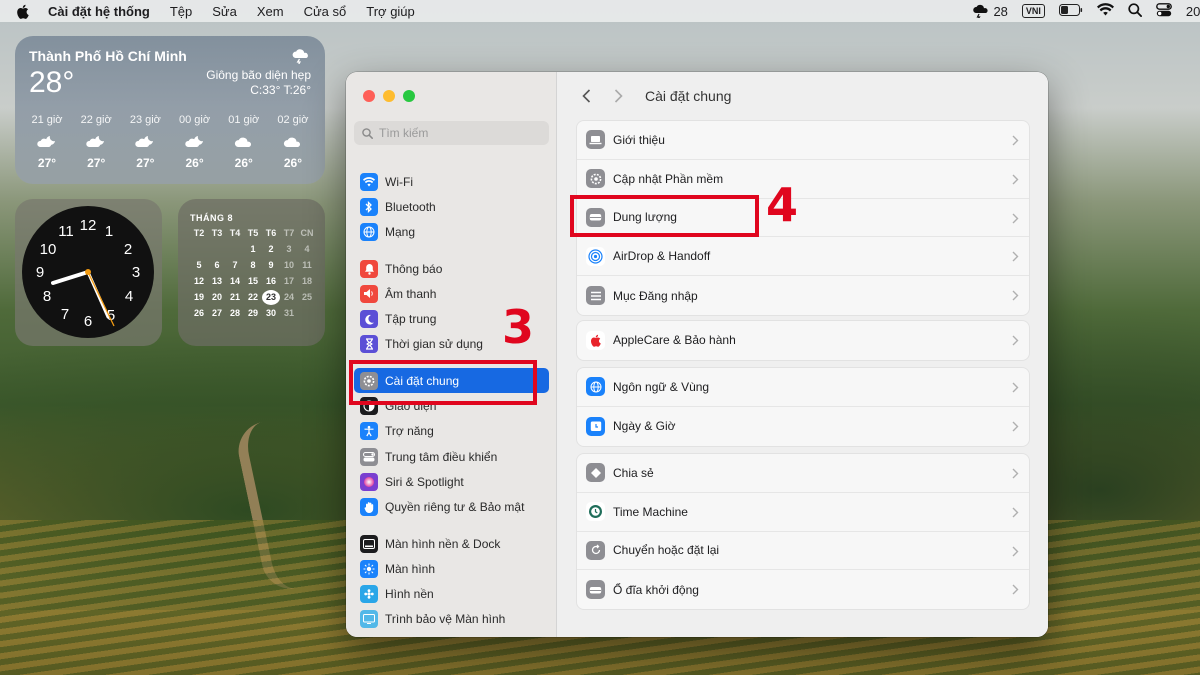  What do you see at coordinates (128, 249) in the screenshot?
I see `clock-number: 2` at bounding box center [128, 249].